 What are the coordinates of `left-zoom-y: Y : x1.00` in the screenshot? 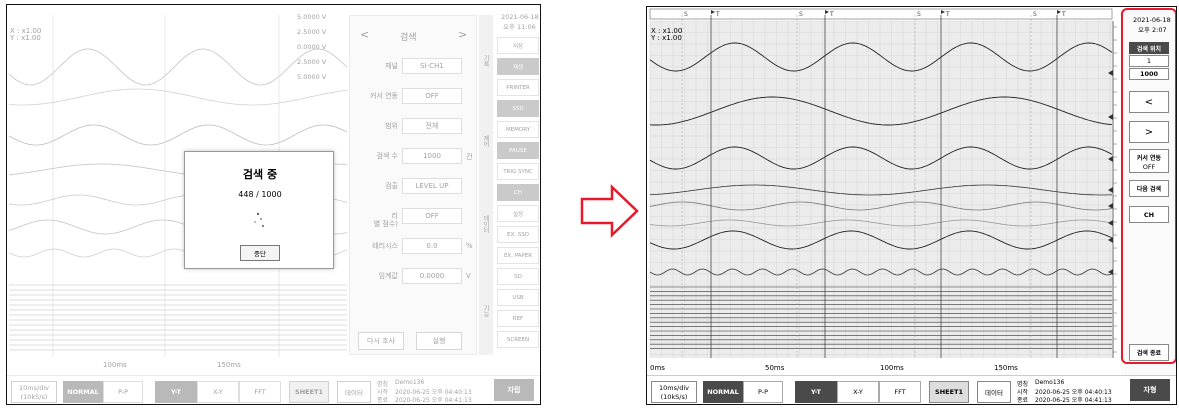 It's located at (25, 38).